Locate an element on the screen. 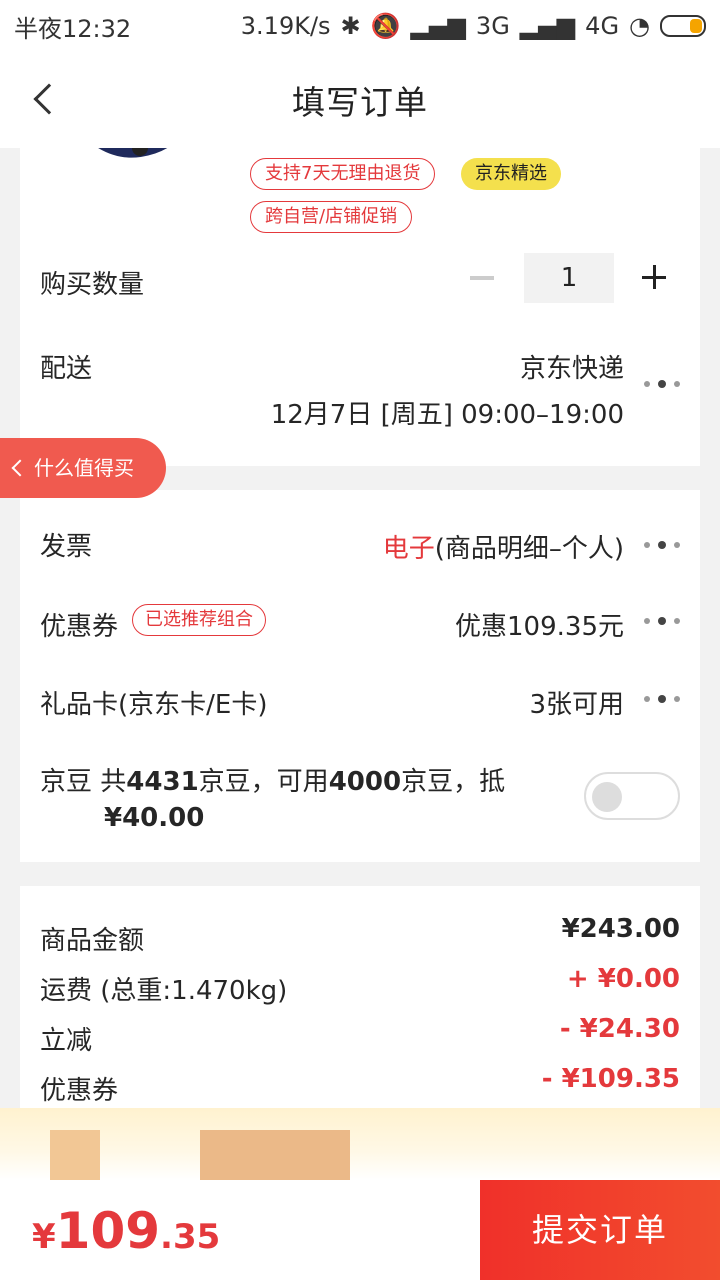 The image size is (720, 1280). worth-buying-label: 什么值得买 is located at coordinates (84, 468).